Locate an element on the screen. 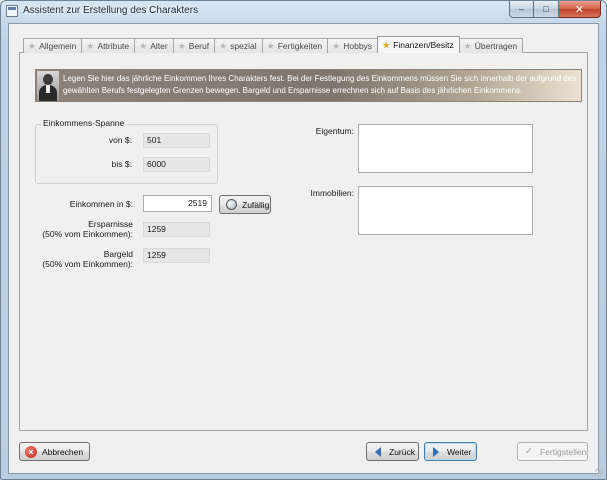  close-icon: ✕ is located at coordinates (579, 9).